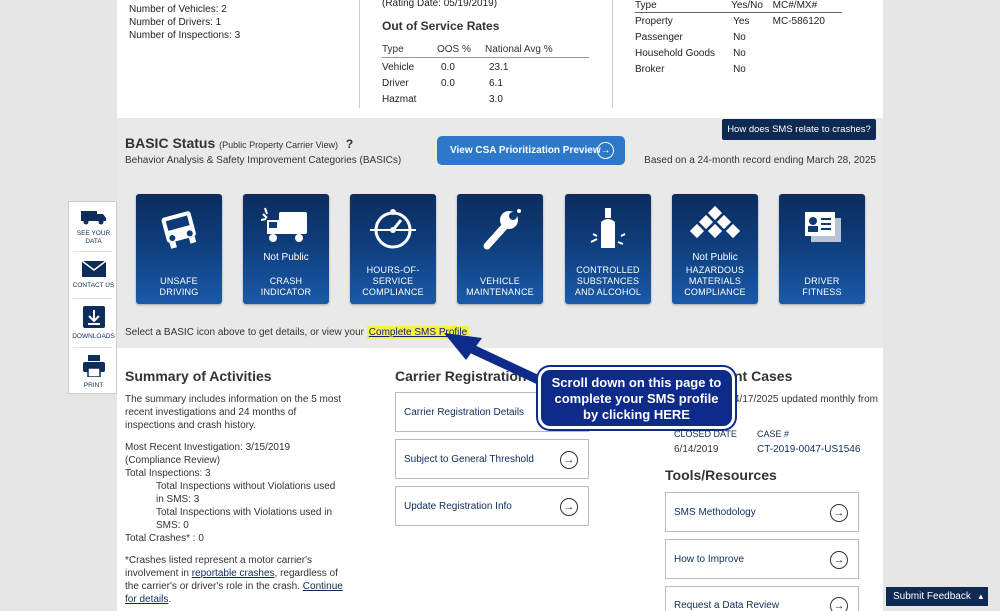 The image size is (1000, 611). I want to click on reportable-crashes-link: reportable crashes, so click(233, 573).